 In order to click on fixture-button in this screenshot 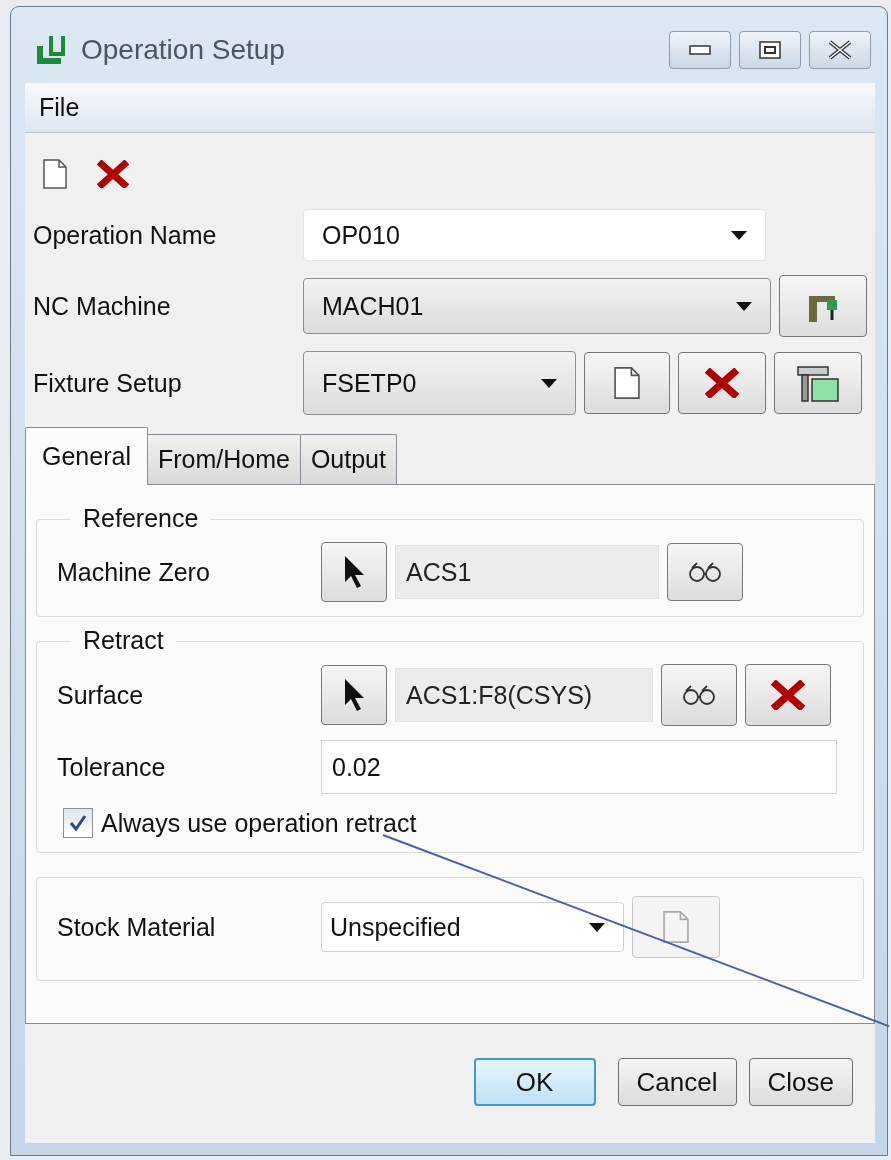, I will do `click(818, 383)`.